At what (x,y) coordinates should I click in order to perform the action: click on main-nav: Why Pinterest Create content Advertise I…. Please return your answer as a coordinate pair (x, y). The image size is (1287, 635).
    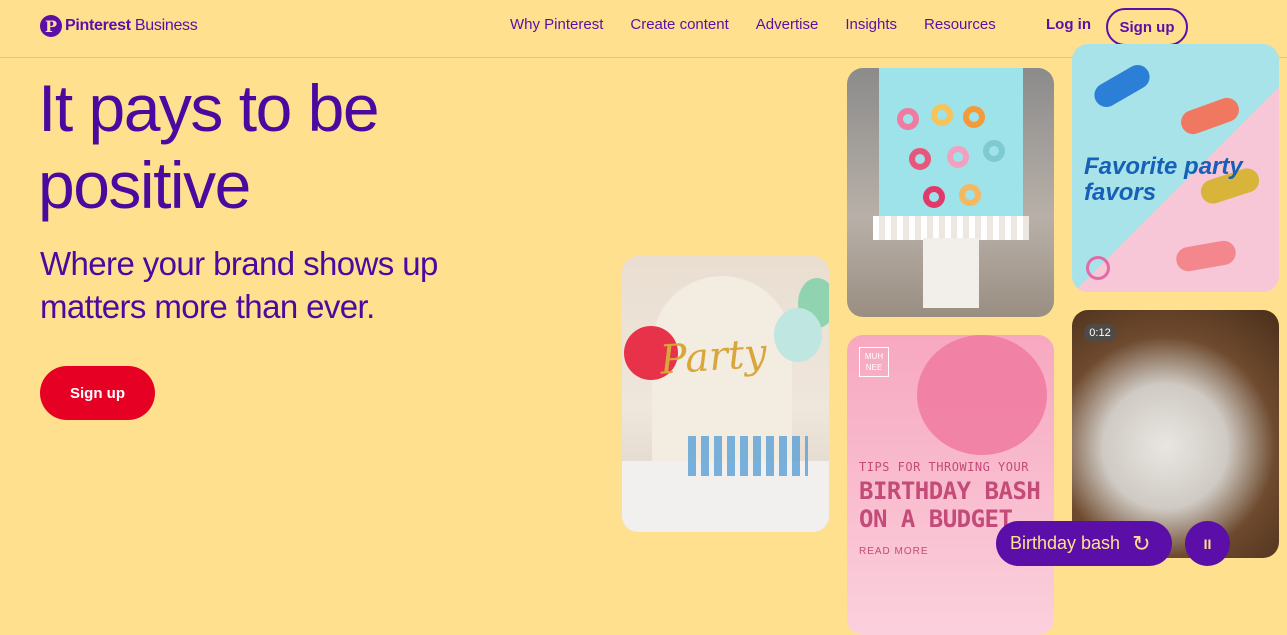
    Looking at the image, I should click on (766, 24).